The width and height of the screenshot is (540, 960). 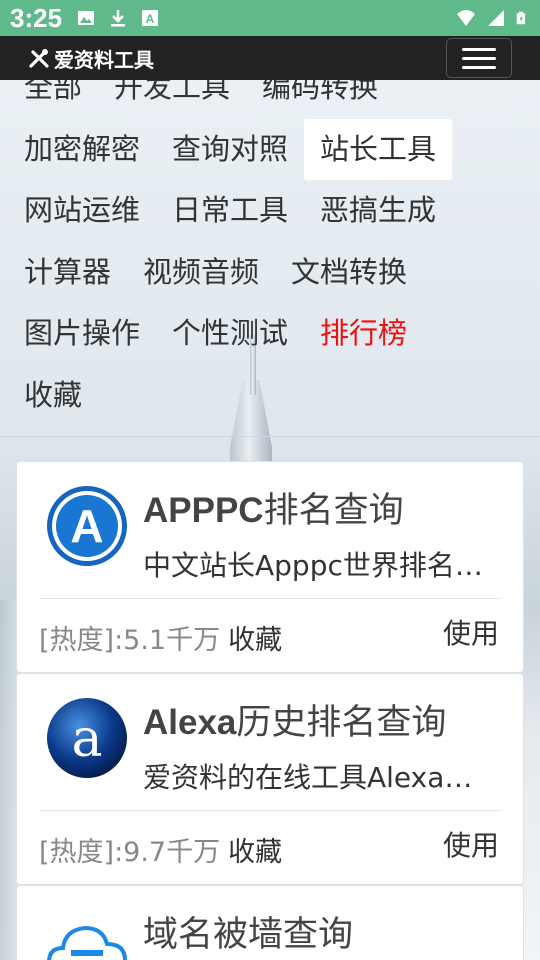 What do you see at coordinates (130, 640) in the screenshot?
I see `heat-label: [热度]:5.1千万` at bounding box center [130, 640].